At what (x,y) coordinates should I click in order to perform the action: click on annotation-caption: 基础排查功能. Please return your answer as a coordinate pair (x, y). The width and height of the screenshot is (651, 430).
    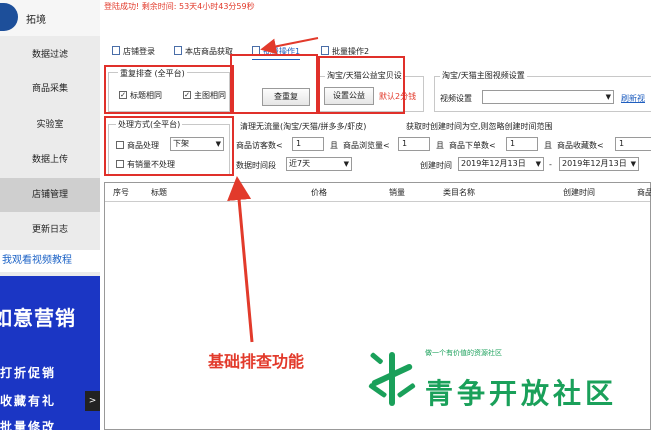
    Looking at the image, I should click on (256, 361).